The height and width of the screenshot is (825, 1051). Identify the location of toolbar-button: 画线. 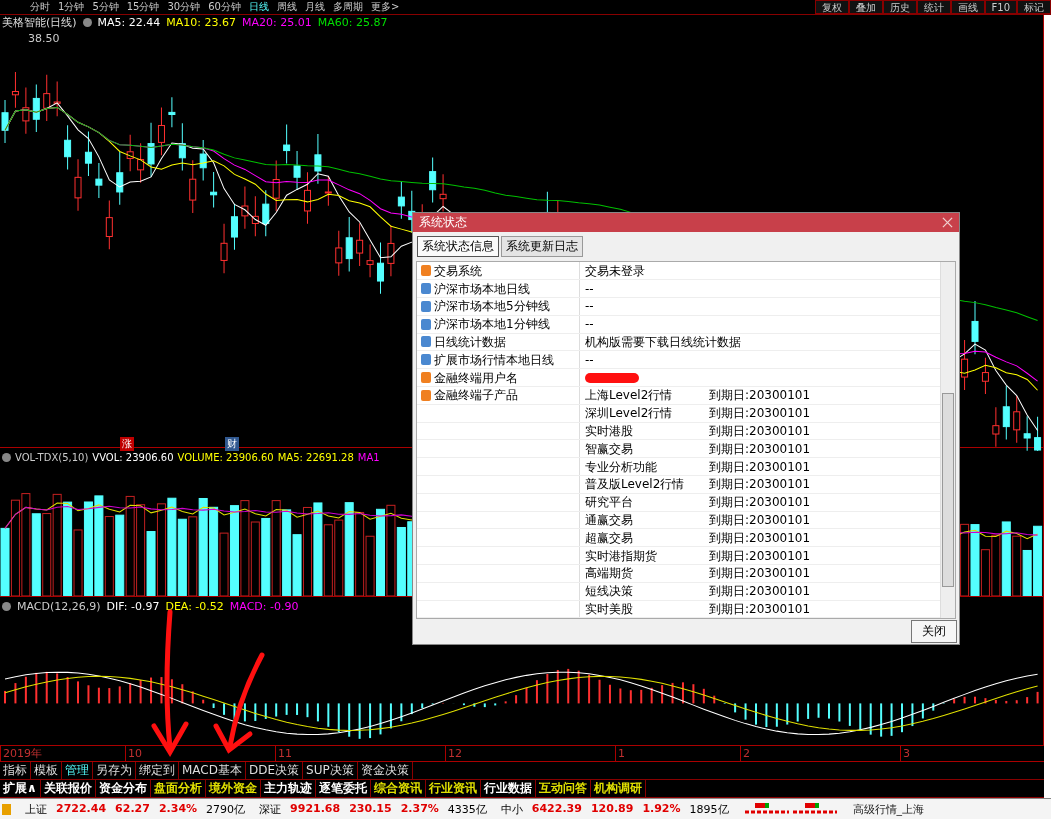
(967, 7).